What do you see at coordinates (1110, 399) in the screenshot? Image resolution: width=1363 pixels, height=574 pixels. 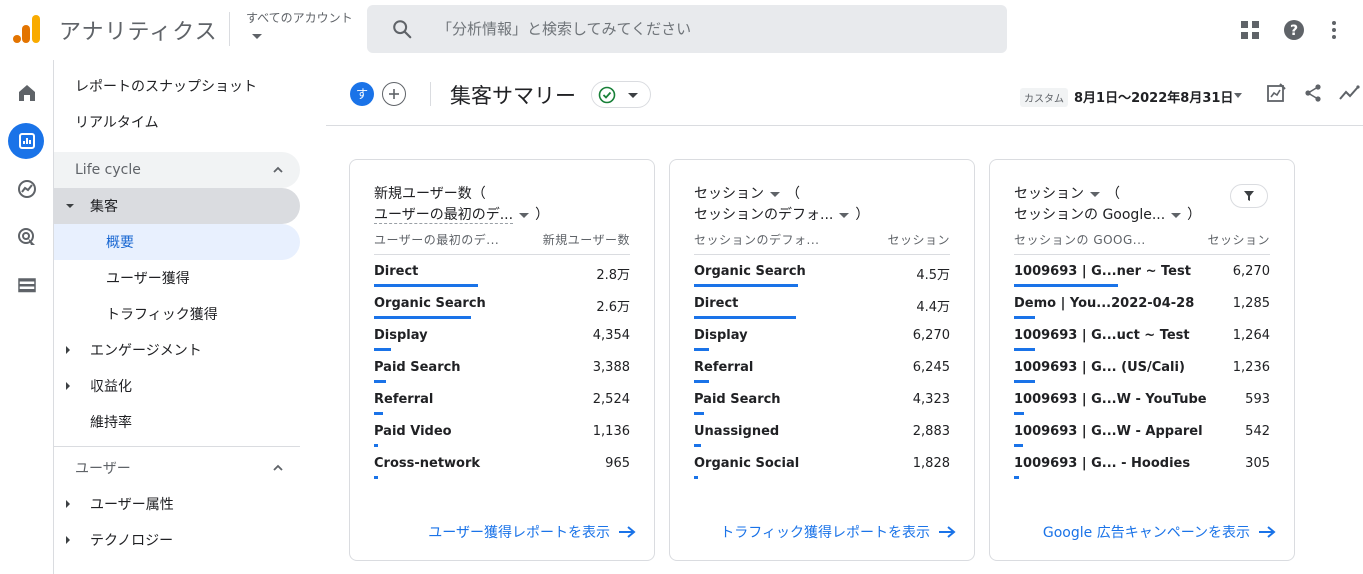 I see `row-label: 1009693 | G...W - YouTube` at bounding box center [1110, 399].